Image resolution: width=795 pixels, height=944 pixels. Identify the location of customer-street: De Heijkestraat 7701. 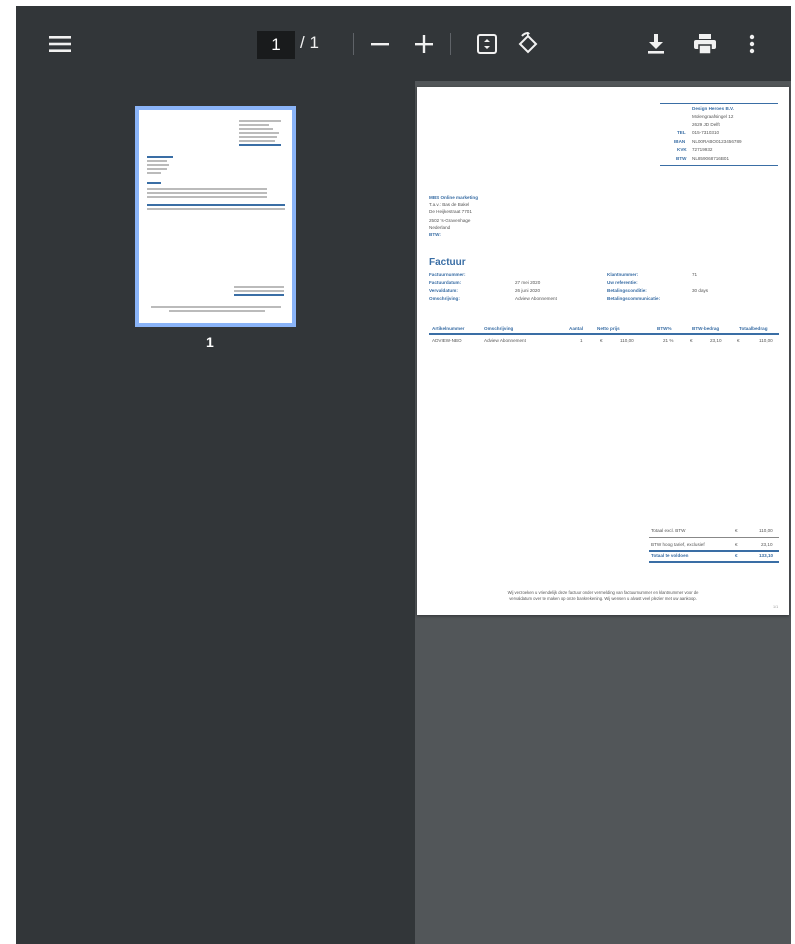
(450, 211).